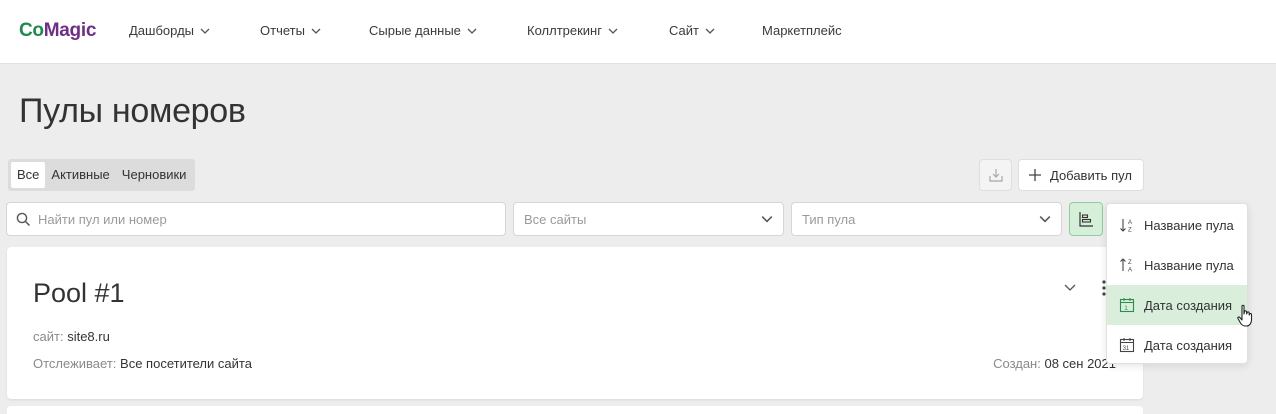 The width and height of the screenshot is (1276, 414). I want to click on download-icon, so click(995, 175).